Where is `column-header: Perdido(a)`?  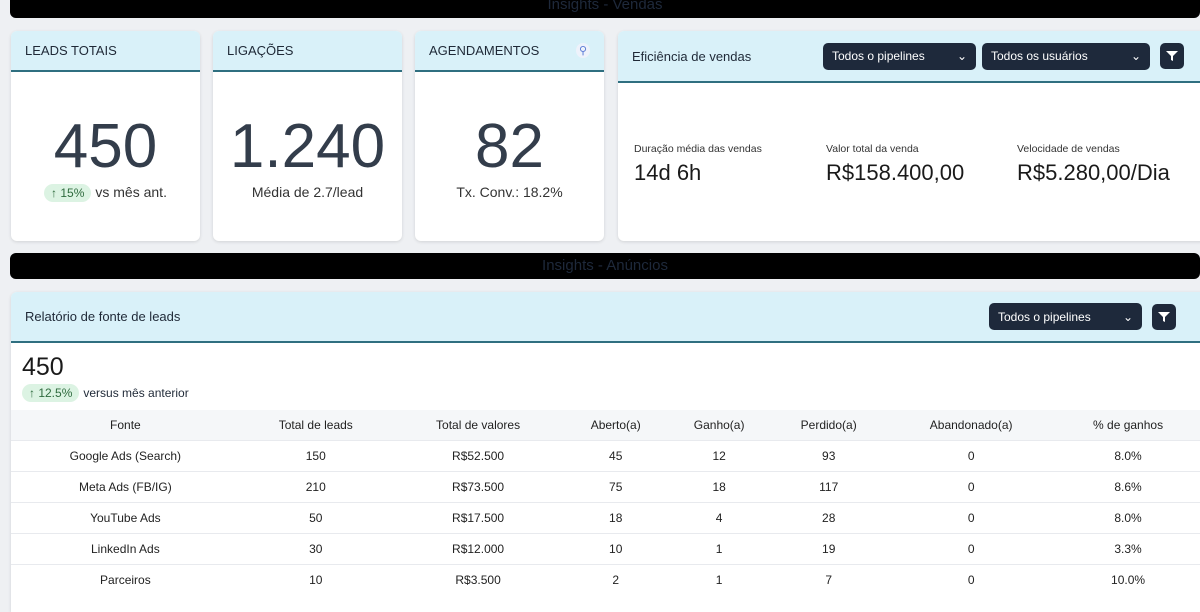
column-header: Perdido(a) is located at coordinates (829, 425).